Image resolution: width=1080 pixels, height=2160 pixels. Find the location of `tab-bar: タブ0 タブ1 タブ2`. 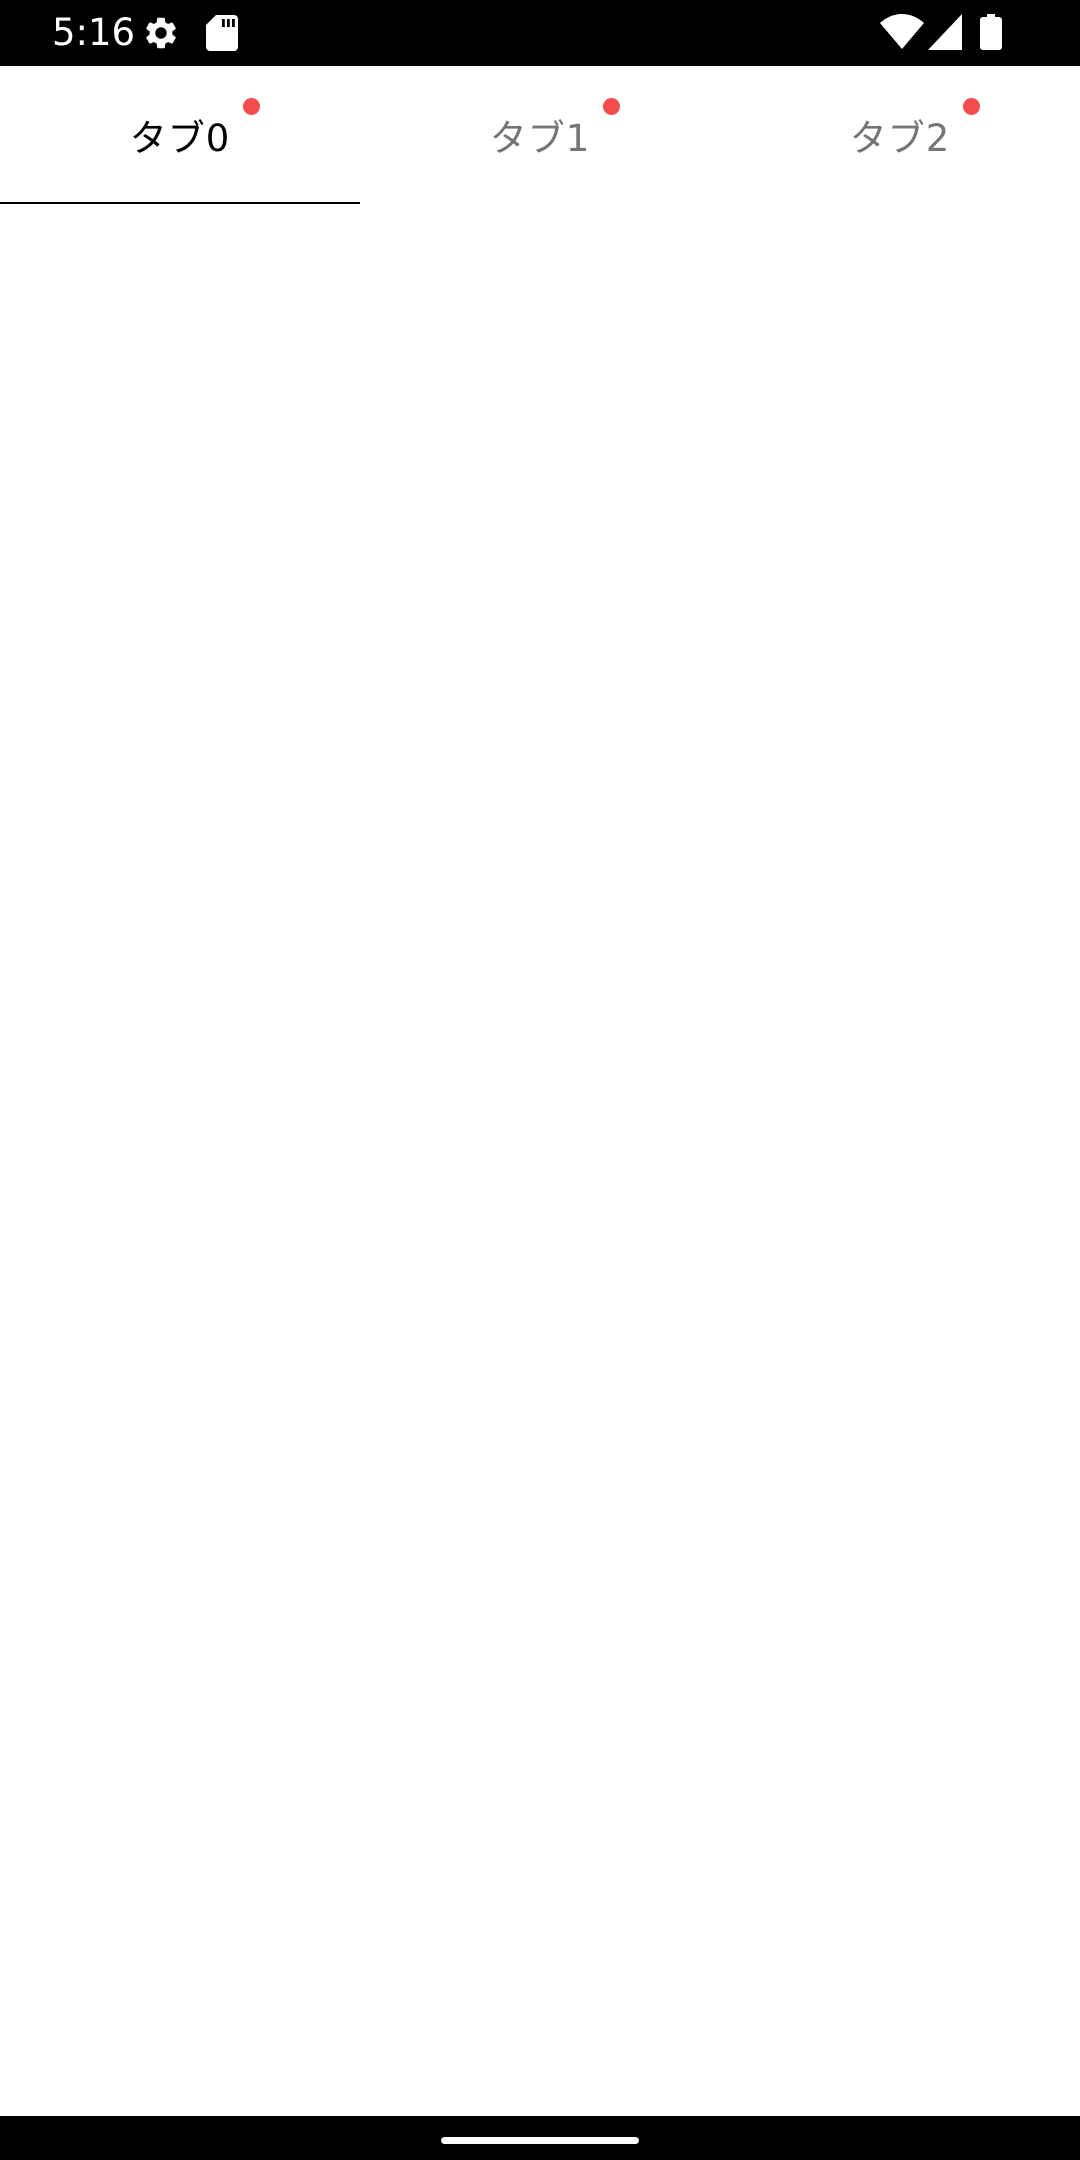

tab-bar: タブ0 タブ1 タブ2 is located at coordinates (540, 137).